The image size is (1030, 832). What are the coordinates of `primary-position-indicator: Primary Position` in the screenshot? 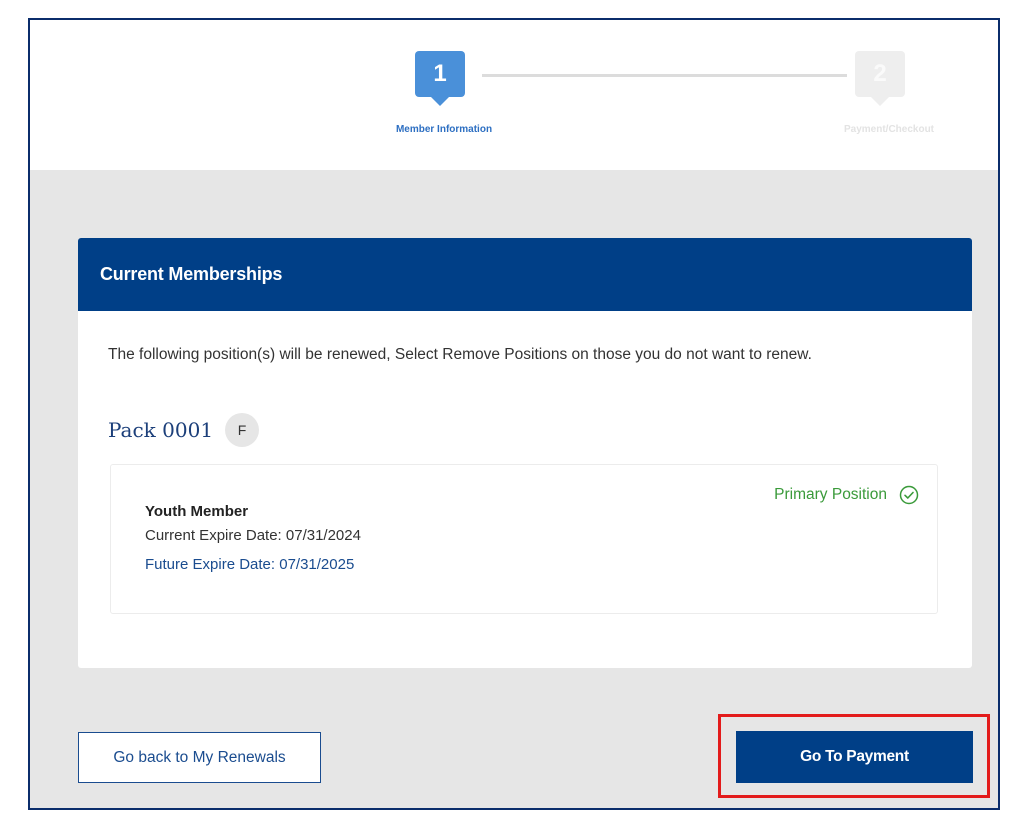 It's located at (846, 495).